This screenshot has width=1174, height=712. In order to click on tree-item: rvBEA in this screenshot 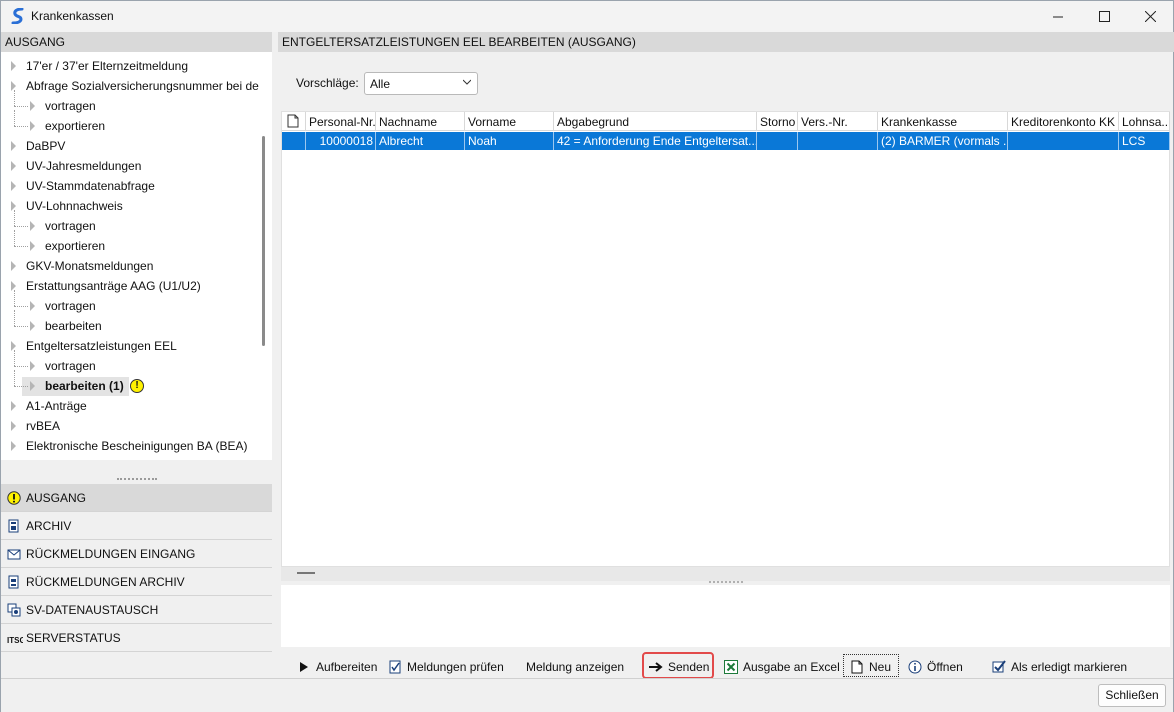, I will do `click(130, 426)`.